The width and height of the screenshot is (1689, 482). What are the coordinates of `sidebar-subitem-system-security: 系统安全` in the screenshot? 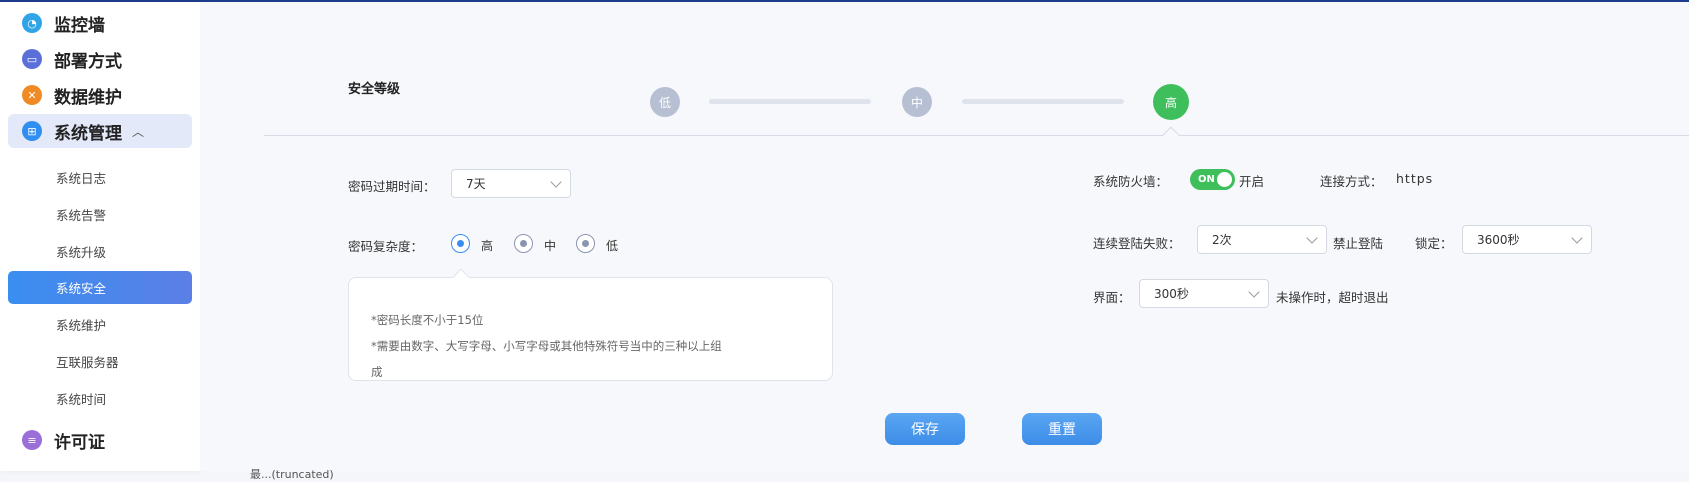 It's located at (100, 287).